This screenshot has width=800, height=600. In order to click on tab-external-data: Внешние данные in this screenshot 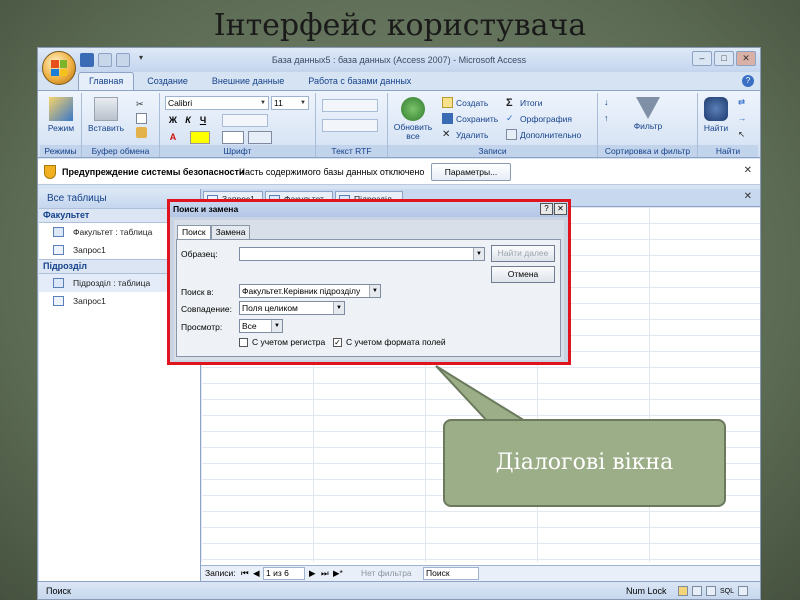, I will do `click(248, 81)`.